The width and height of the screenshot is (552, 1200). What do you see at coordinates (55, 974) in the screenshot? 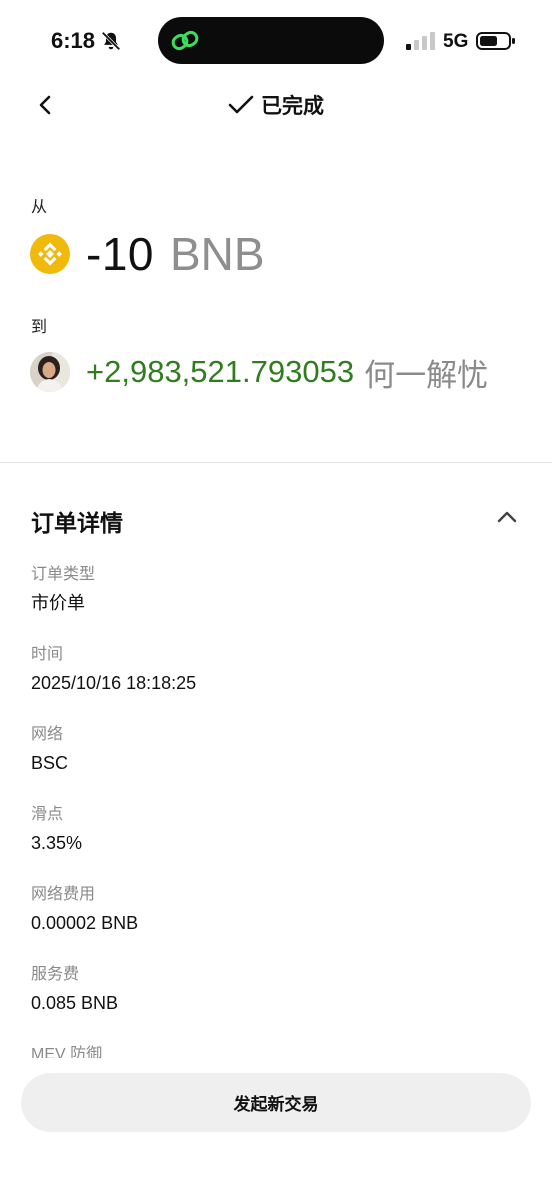
I see `detail-label: 服务费` at bounding box center [55, 974].